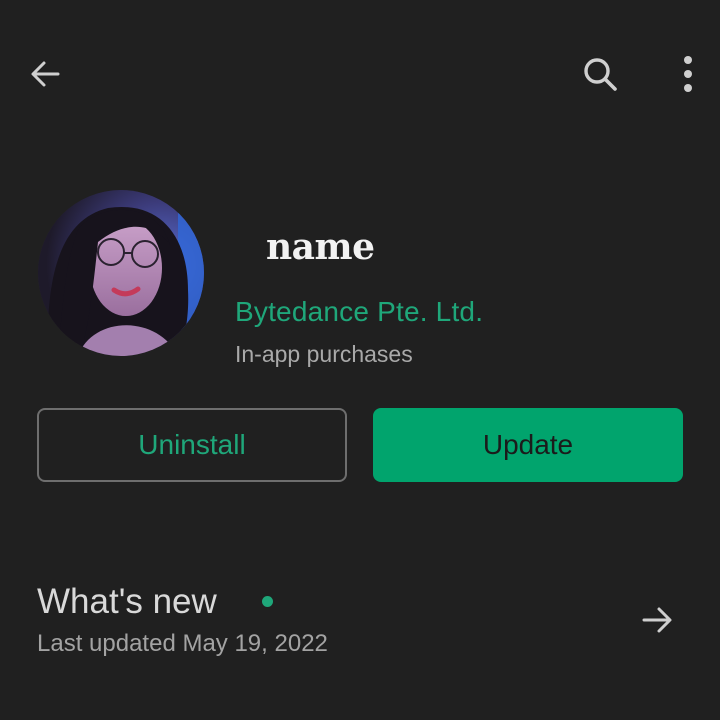 Image resolution: width=720 pixels, height=720 pixels. Describe the element at coordinates (324, 354) in the screenshot. I see `in-app-purchases-label: In-app purchases` at that location.